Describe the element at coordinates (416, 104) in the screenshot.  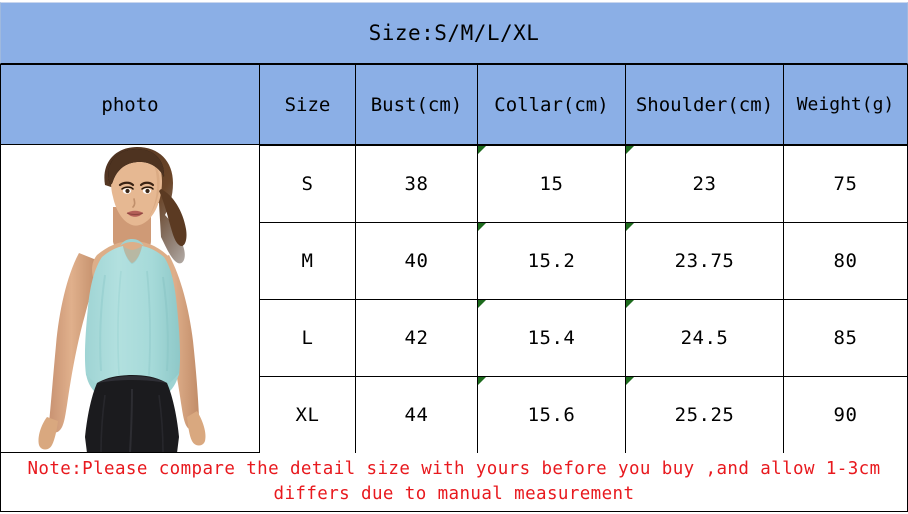
I see `column-header-bust: Bust(cm)` at that location.